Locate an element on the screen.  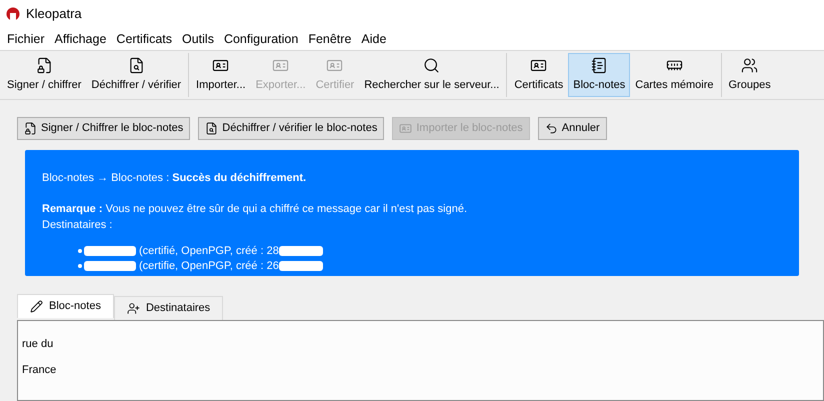
recipient-text: (certifié, OpenPGP, créé : 28 is located at coordinates (209, 251).